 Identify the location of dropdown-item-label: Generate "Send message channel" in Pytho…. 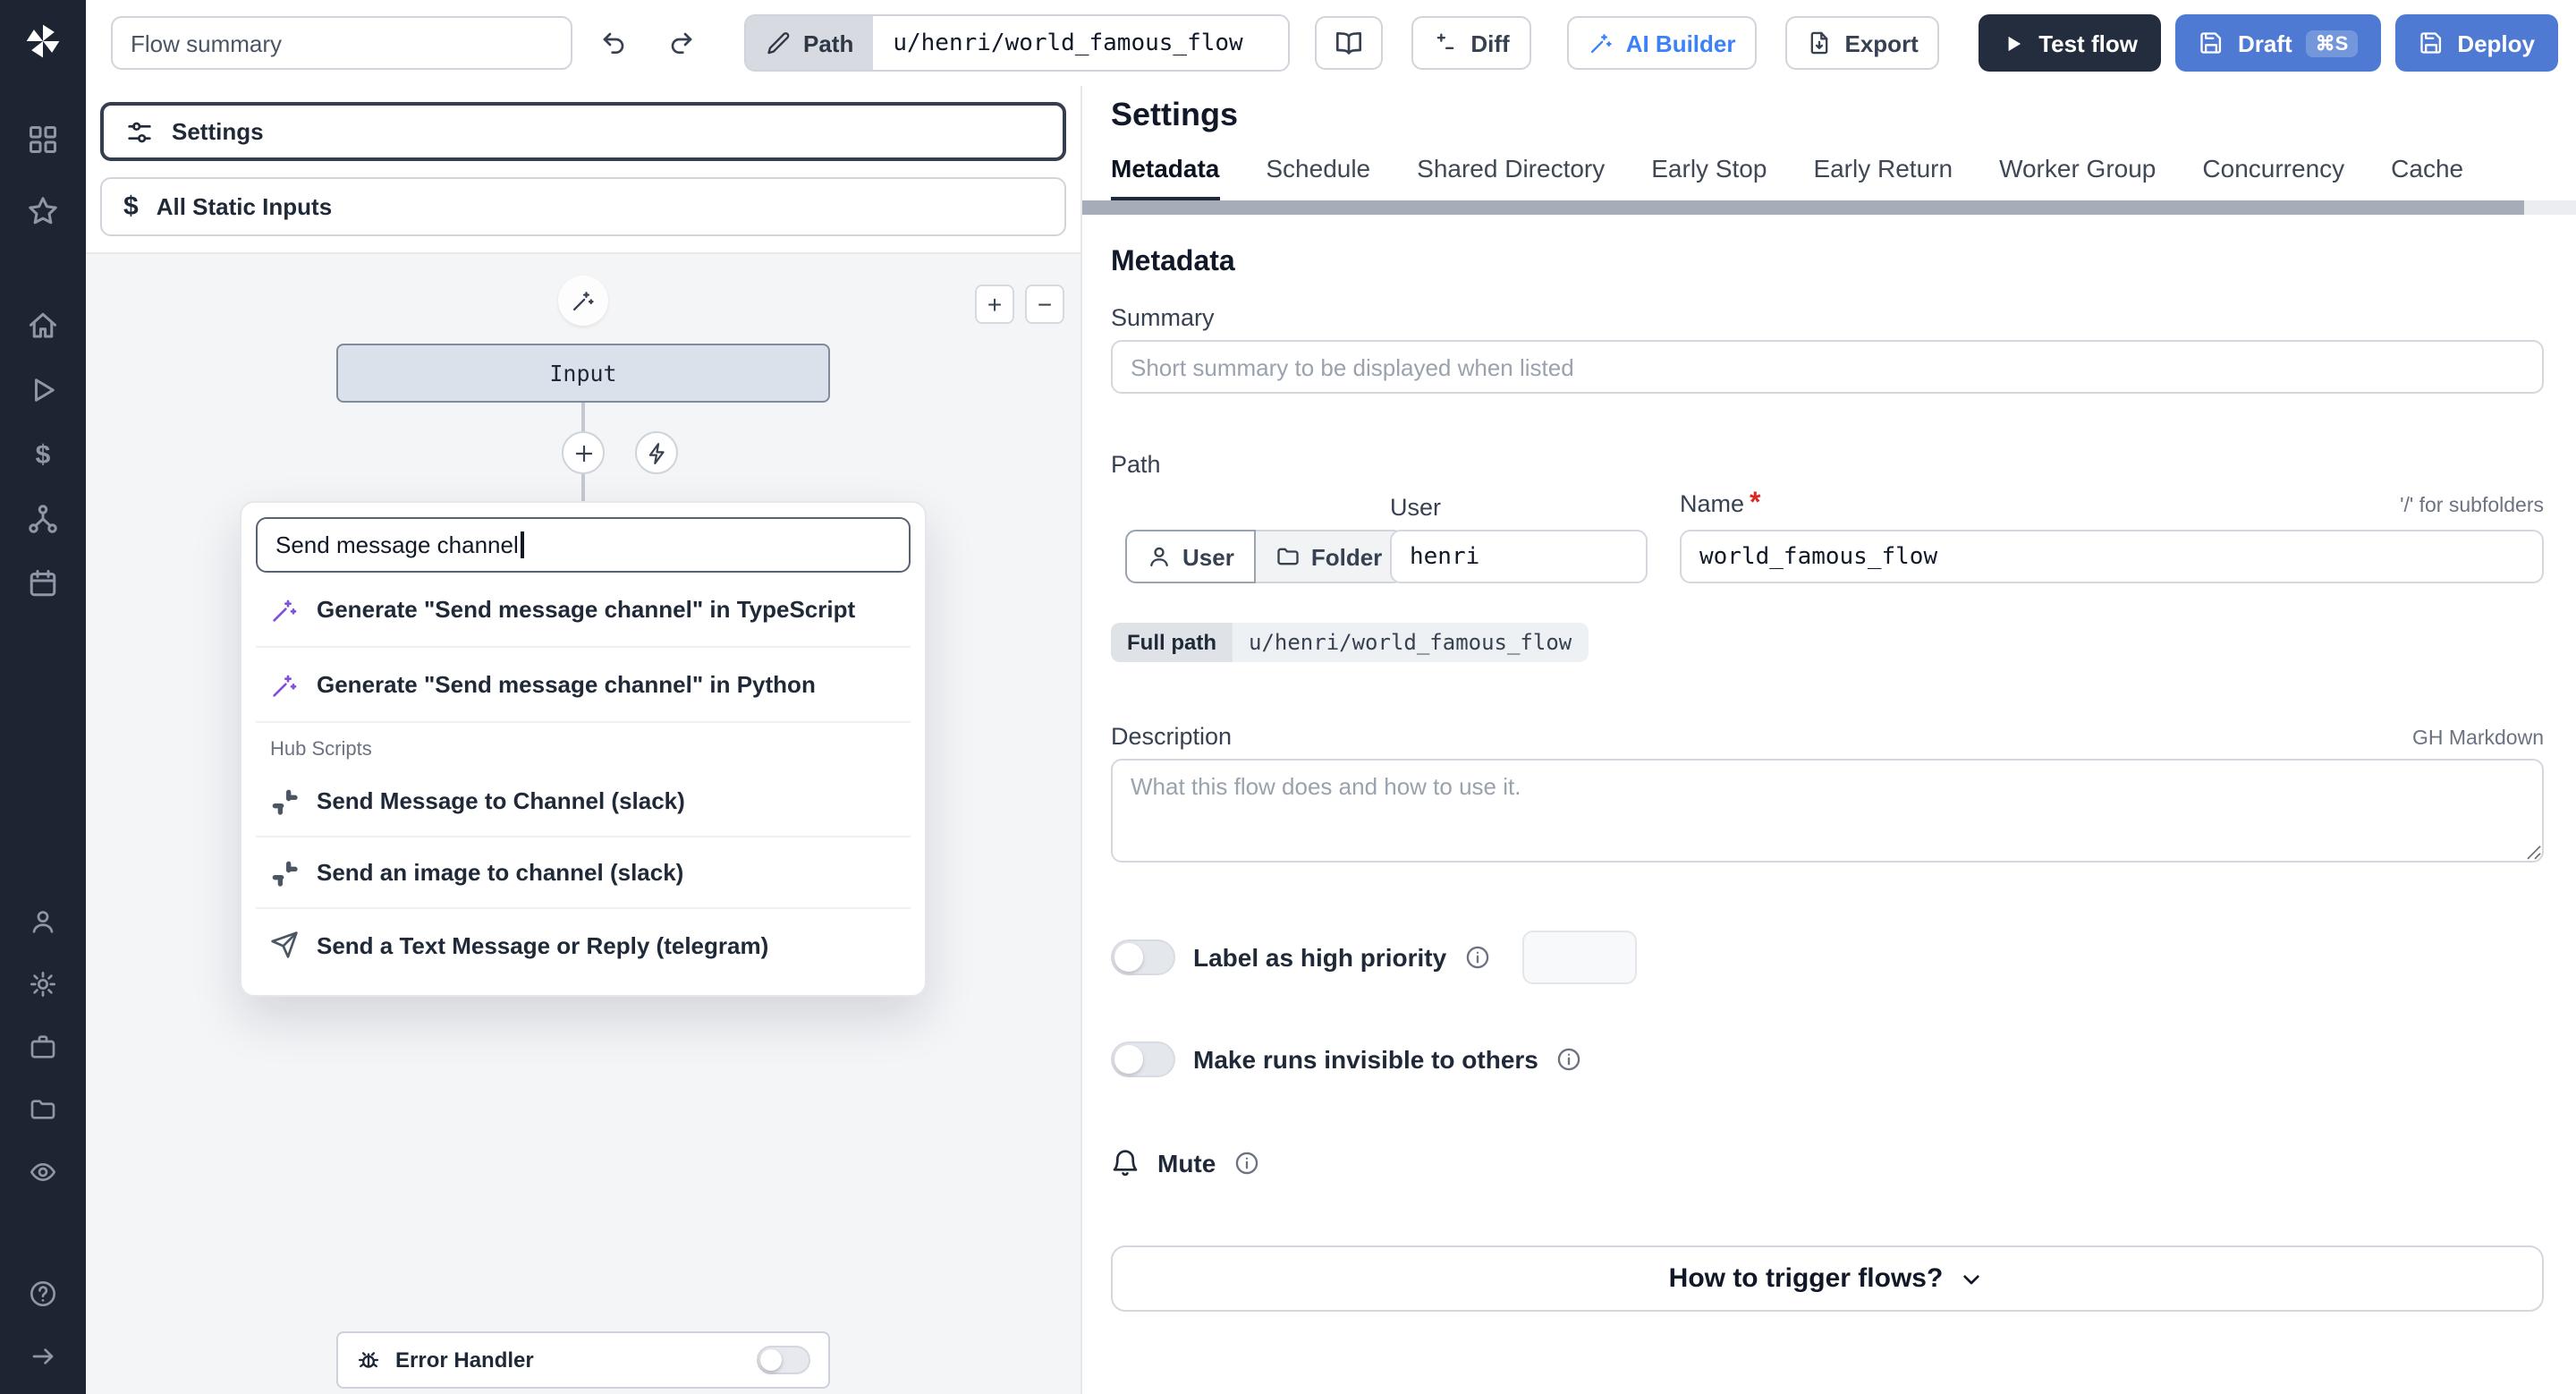
(566, 684).